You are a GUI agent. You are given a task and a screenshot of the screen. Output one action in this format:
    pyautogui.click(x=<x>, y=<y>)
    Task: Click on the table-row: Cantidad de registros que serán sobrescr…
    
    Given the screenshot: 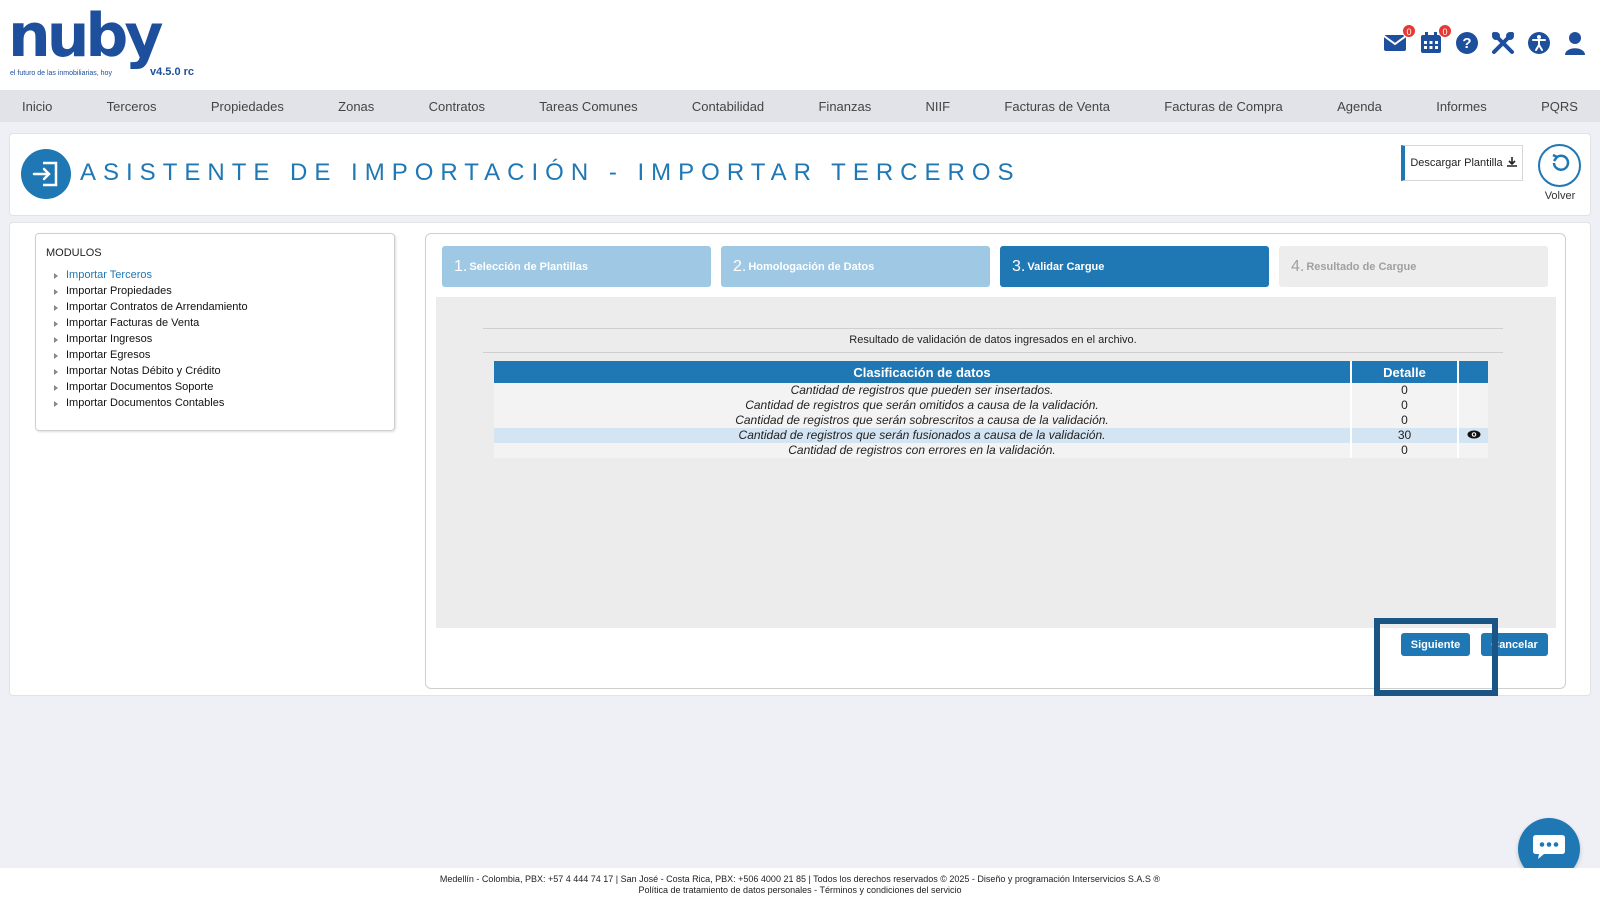 What is the action you would take?
    pyautogui.click(x=991, y=420)
    